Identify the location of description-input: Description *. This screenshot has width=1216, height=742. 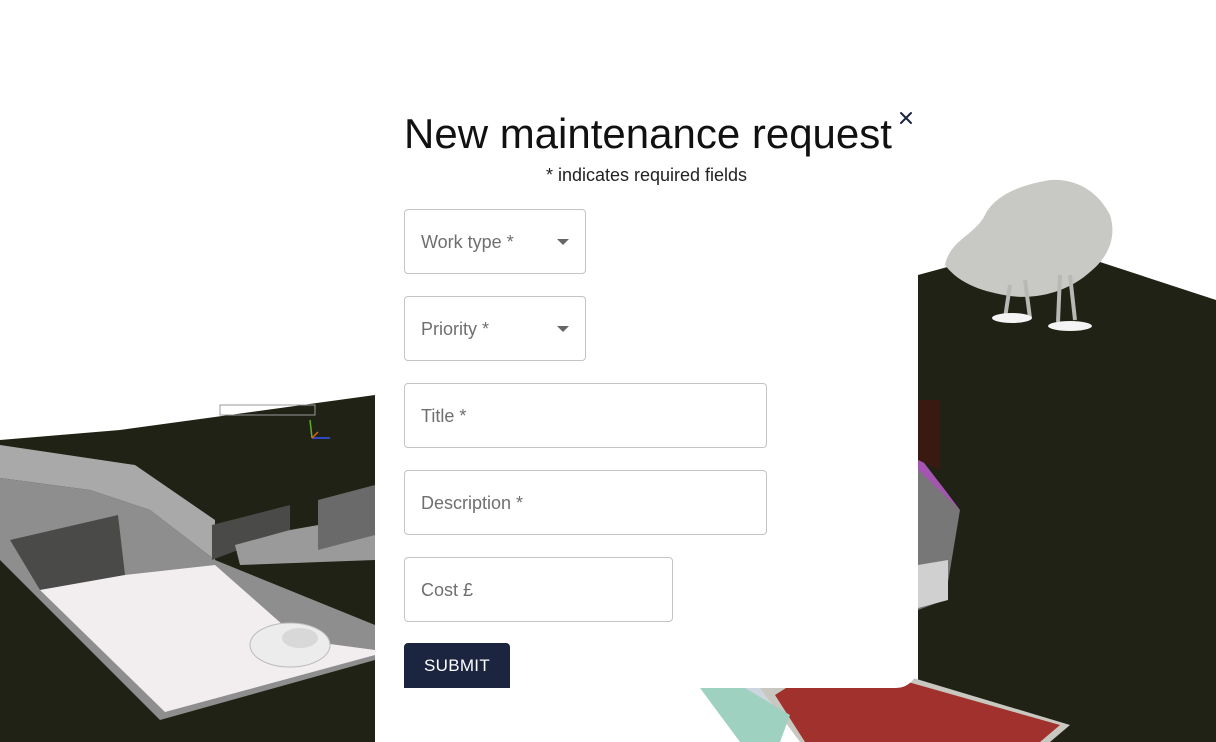
(585, 502).